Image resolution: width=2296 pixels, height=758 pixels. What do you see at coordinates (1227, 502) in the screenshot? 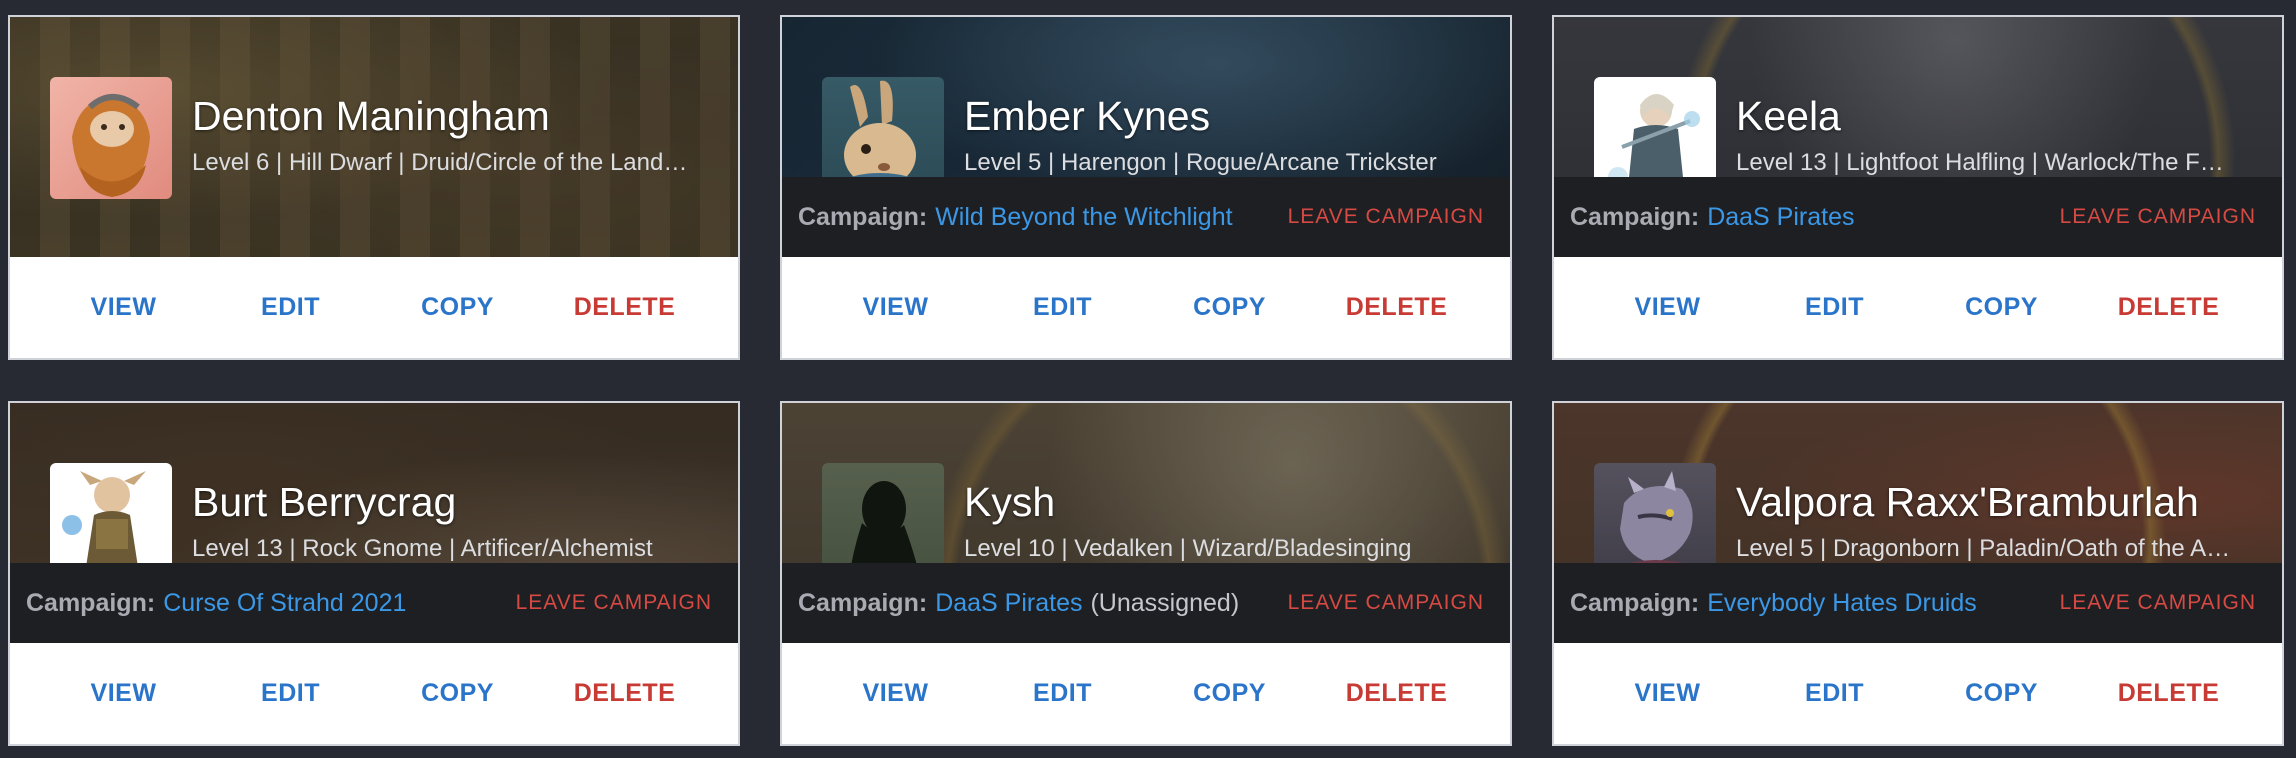
I see `character-name: Kysh` at bounding box center [1227, 502].